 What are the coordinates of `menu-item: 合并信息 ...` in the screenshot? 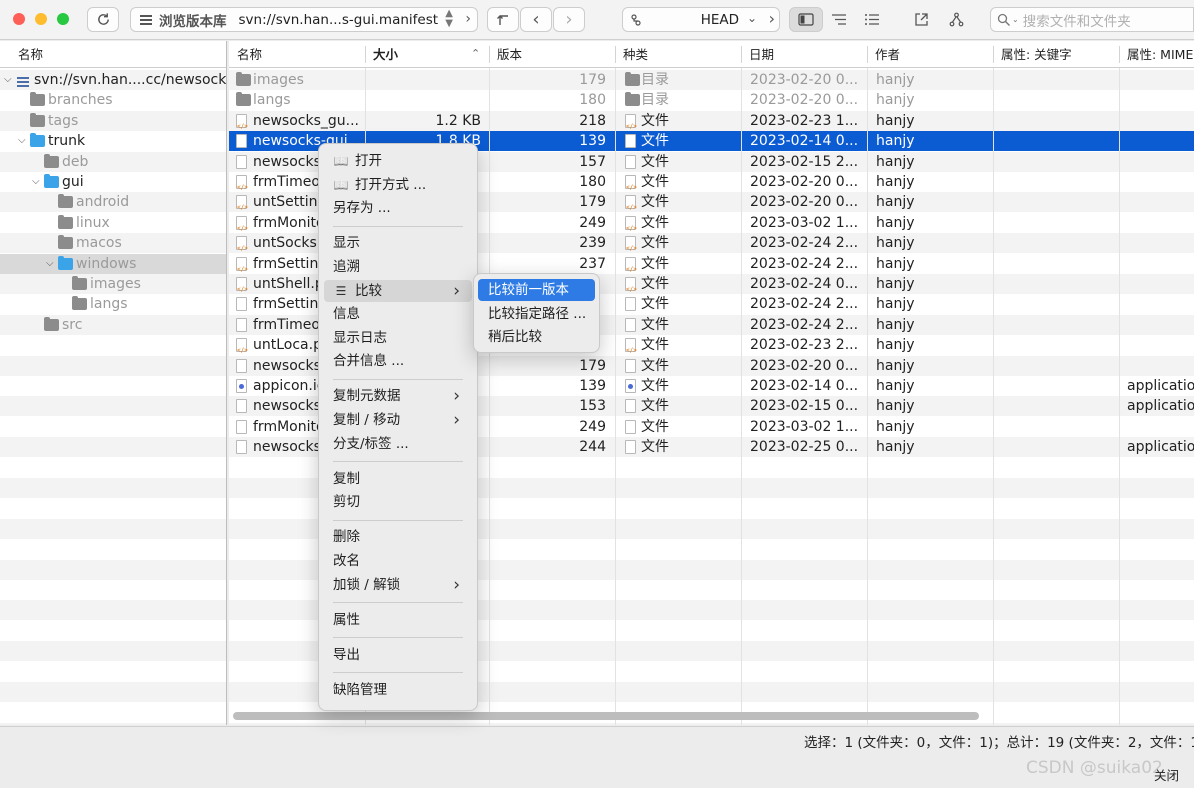 It's located at (398, 361).